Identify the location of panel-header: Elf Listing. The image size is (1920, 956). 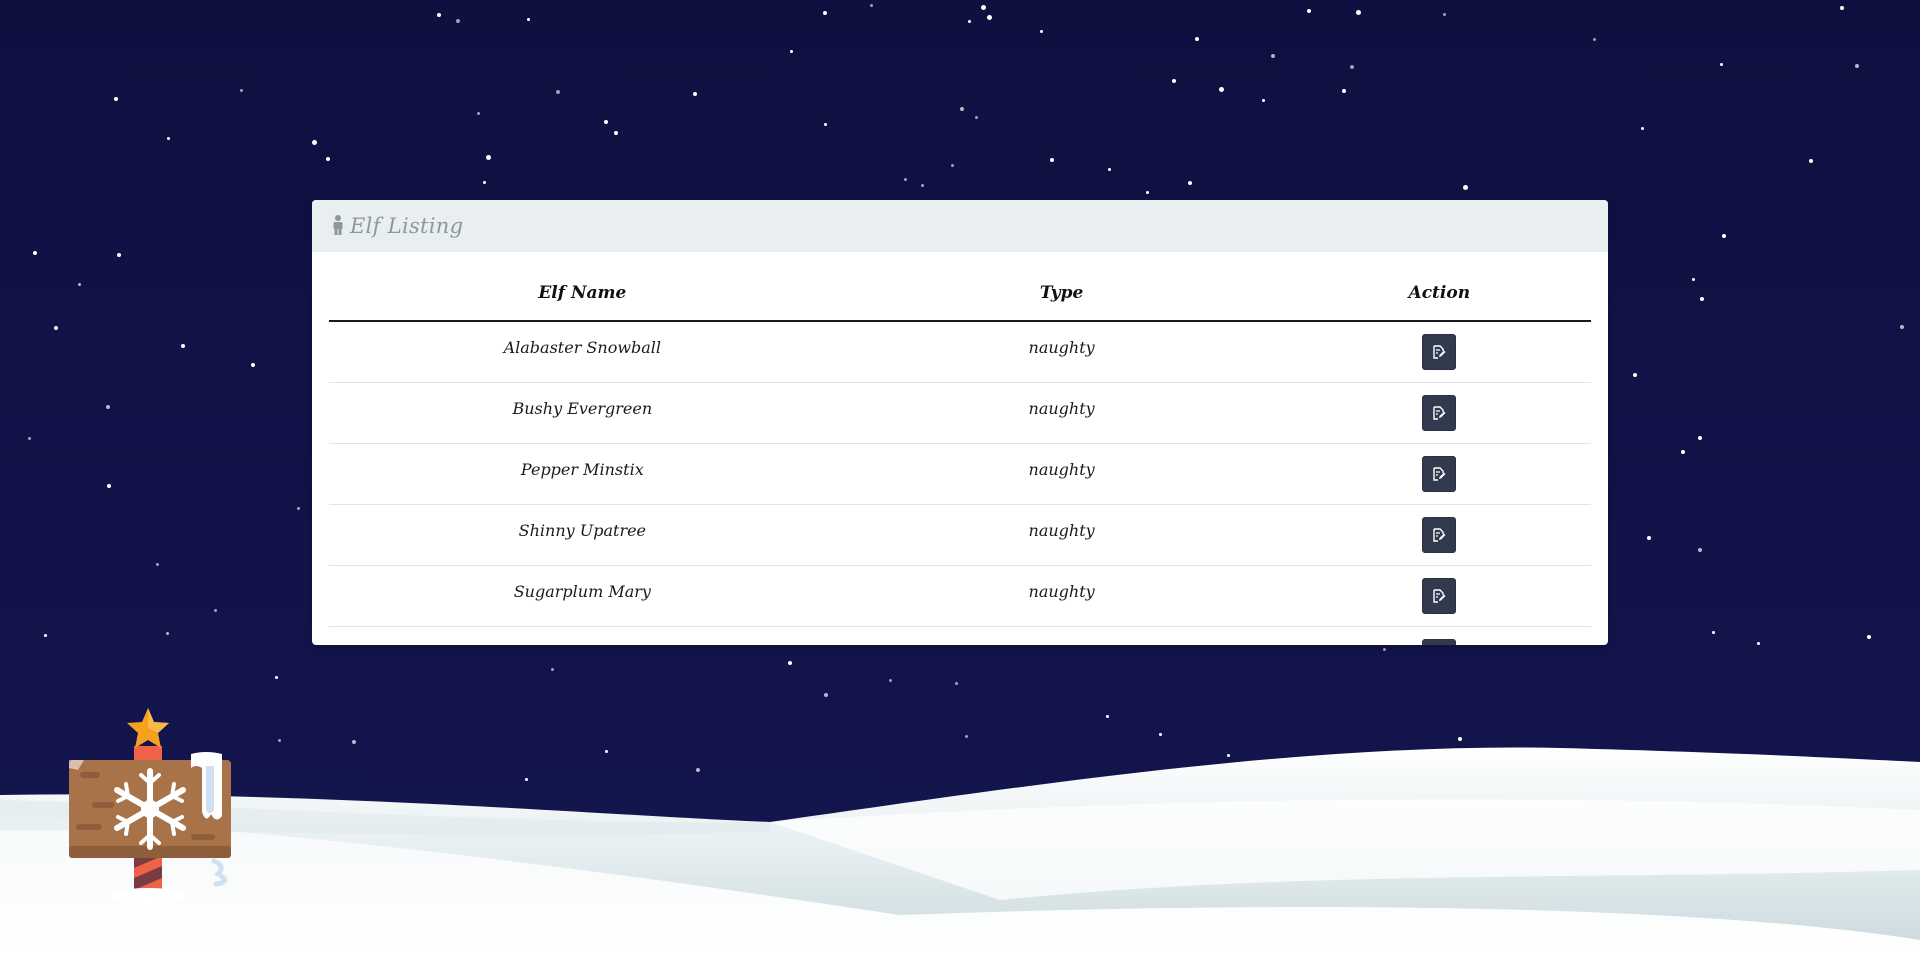
(960, 226).